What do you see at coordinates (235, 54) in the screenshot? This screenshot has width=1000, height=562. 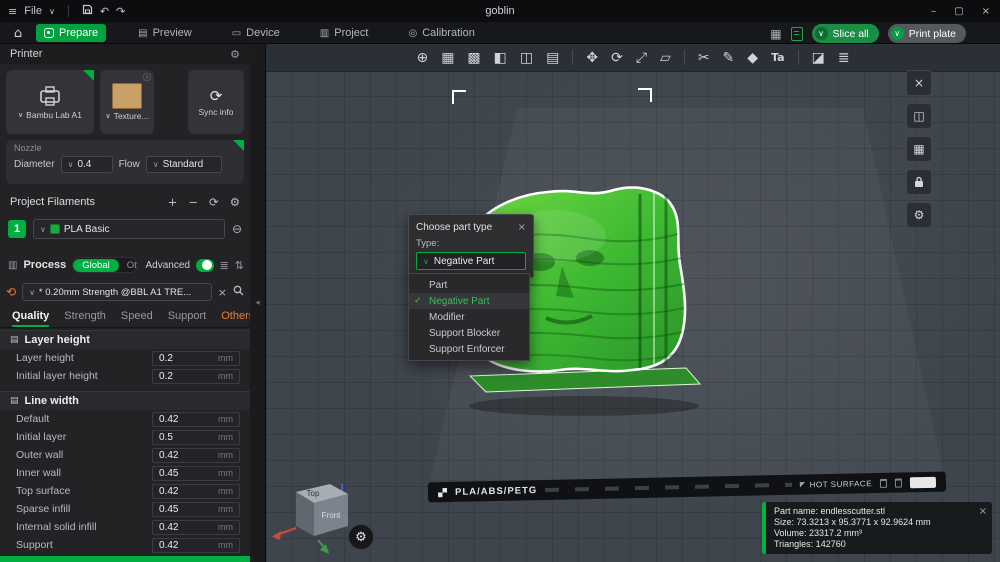 I see `printer-settings-gear-icon: ⚙` at bounding box center [235, 54].